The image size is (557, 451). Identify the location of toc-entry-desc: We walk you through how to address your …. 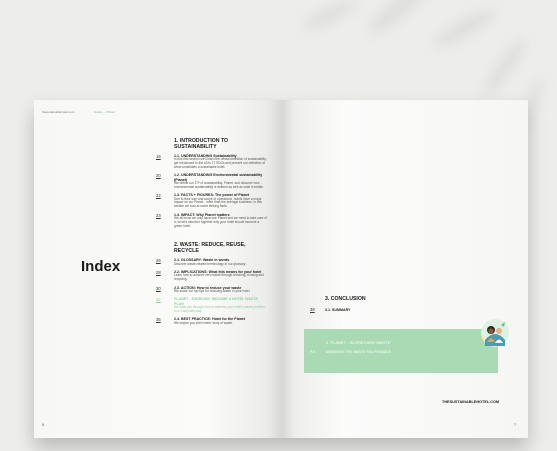
(219, 309).